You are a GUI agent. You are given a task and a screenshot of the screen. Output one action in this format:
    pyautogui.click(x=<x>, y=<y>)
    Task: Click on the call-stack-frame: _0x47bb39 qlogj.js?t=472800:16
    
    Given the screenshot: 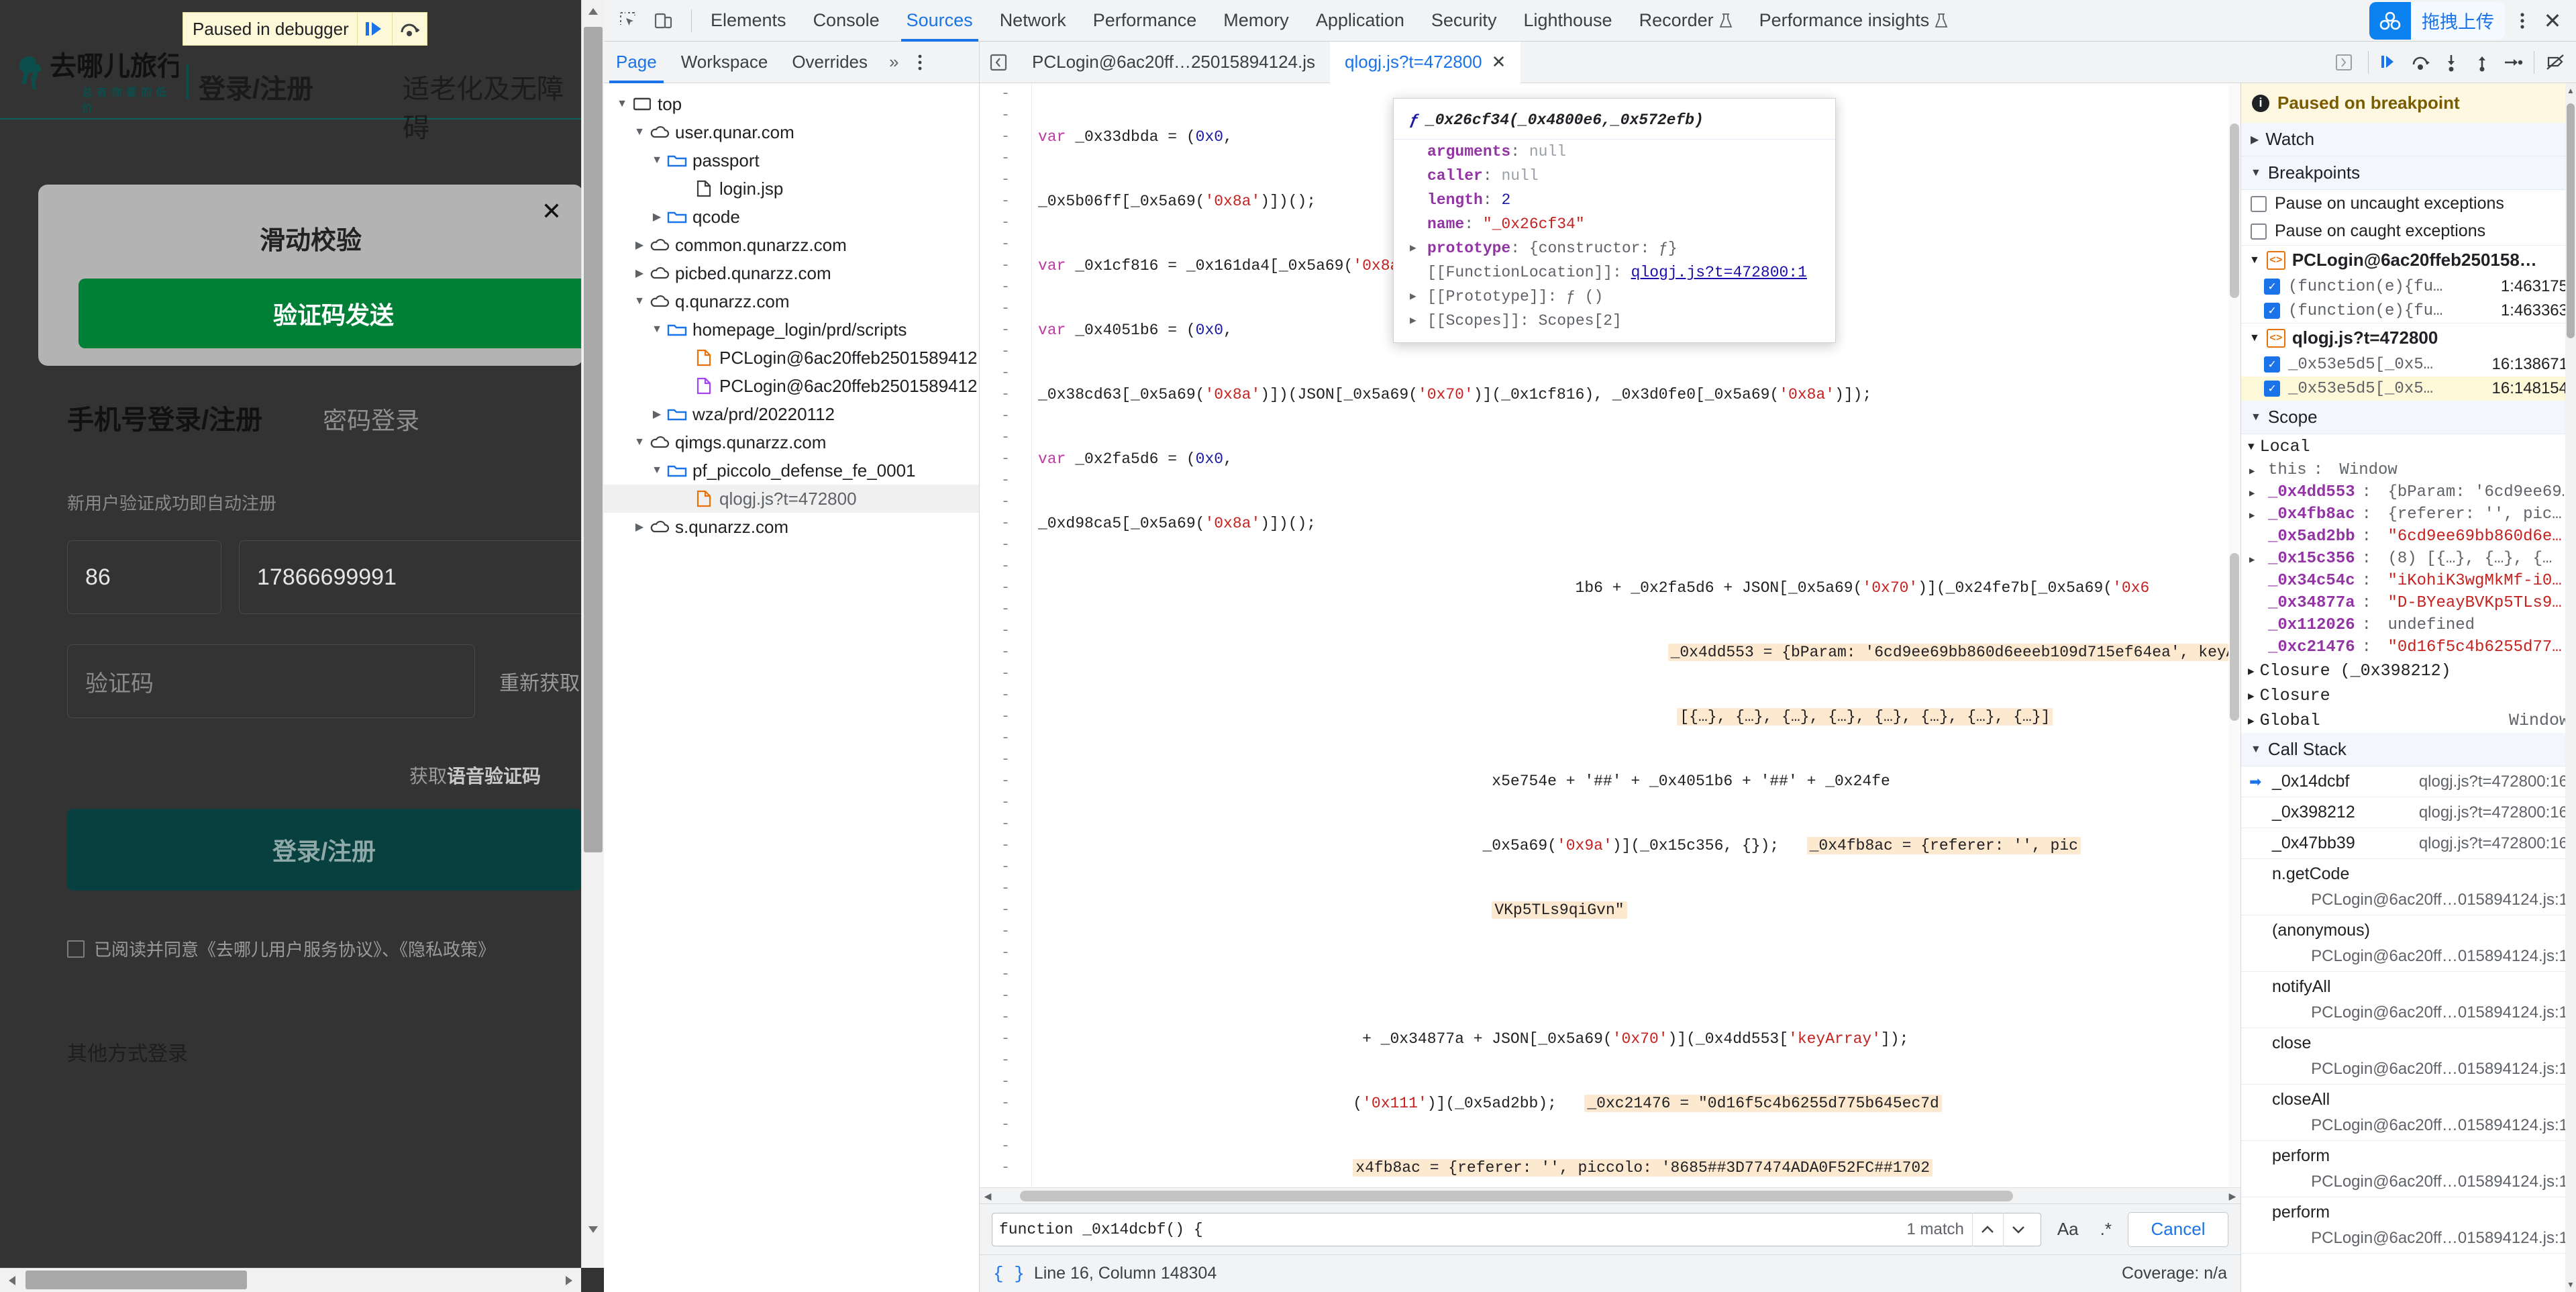 What is the action you would take?
    pyautogui.click(x=2408, y=844)
    